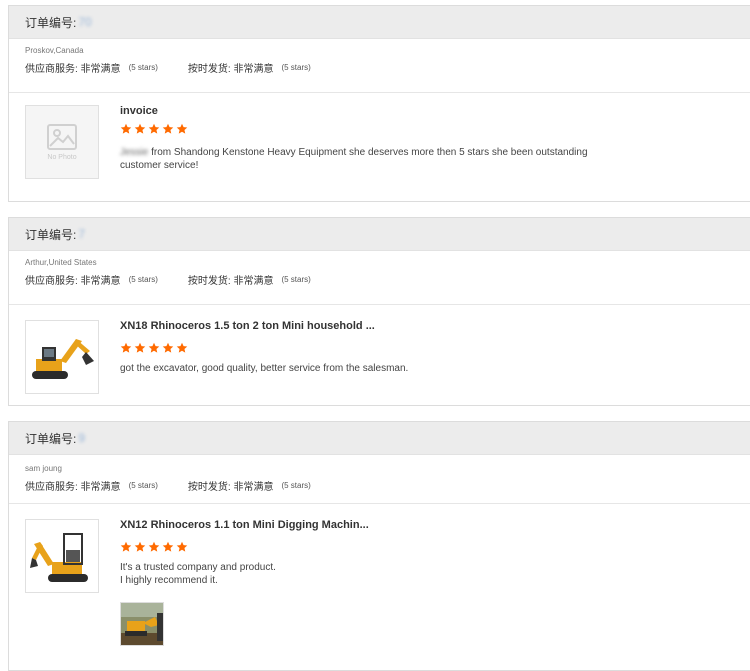 Image resolution: width=750 pixels, height=671 pixels. I want to click on comment-line: customer service!, so click(159, 165).